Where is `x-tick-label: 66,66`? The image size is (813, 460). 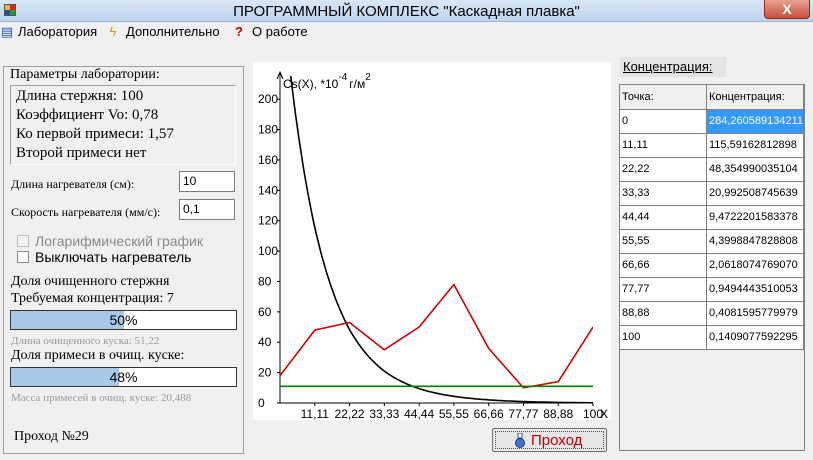
x-tick-label: 66,66 is located at coordinates (489, 413).